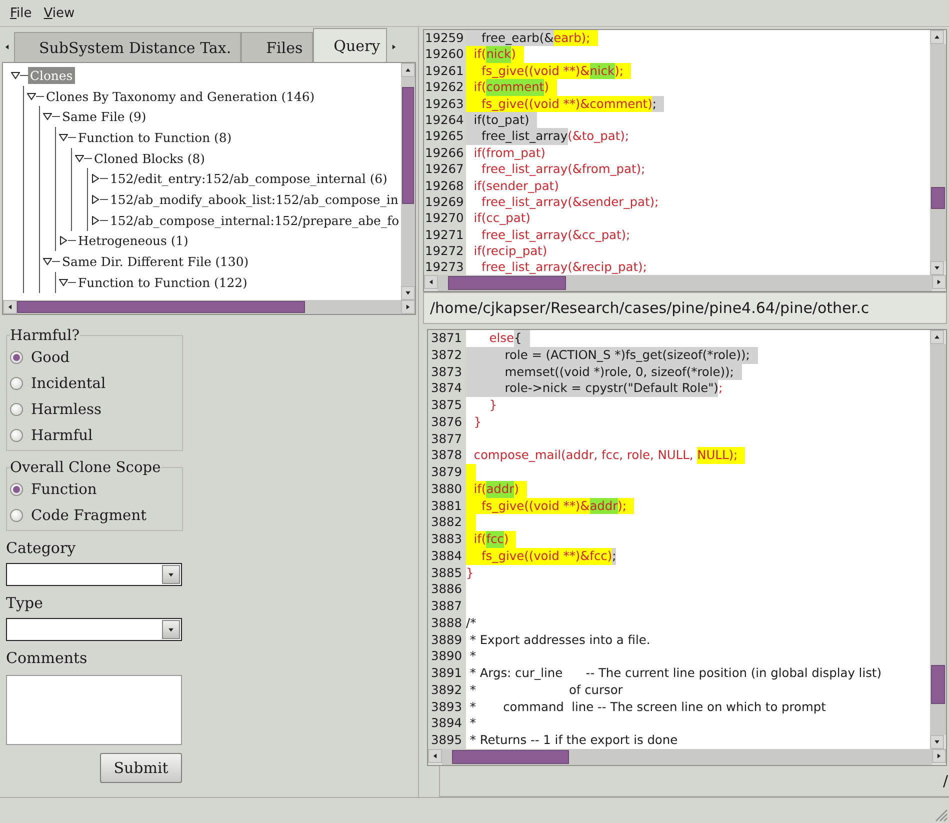 Image resolution: width=949 pixels, height=823 pixels. Describe the element at coordinates (155, 137) in the screenshot. I see `tree-item: Function to Function (8)` at that location.